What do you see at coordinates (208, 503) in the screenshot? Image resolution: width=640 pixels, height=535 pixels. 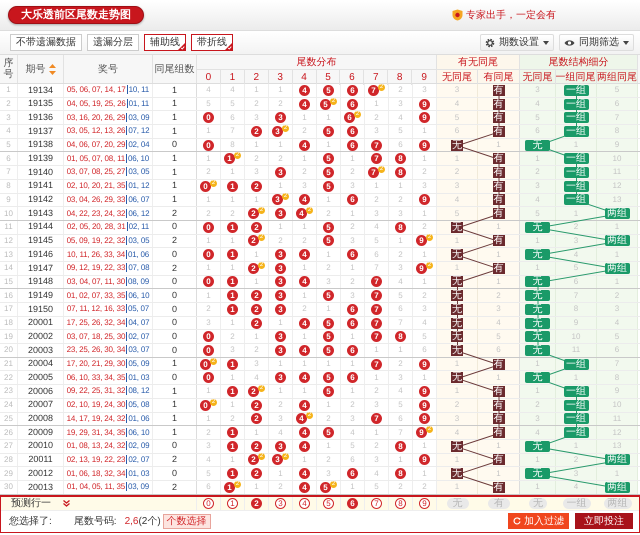 I see `number-option: 0` at bounding box center [208, 503].